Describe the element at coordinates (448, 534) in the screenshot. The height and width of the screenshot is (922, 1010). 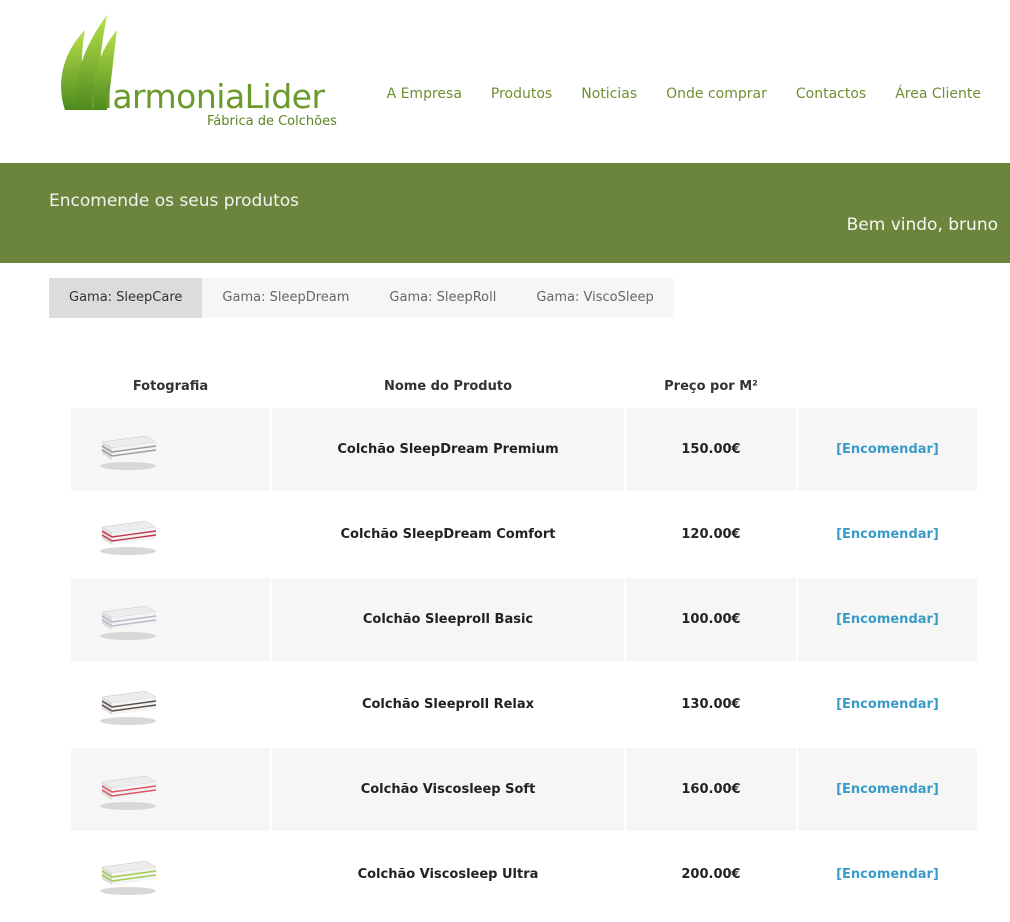
I see `product-name: Colchão SleepDream Comfort` at that location.